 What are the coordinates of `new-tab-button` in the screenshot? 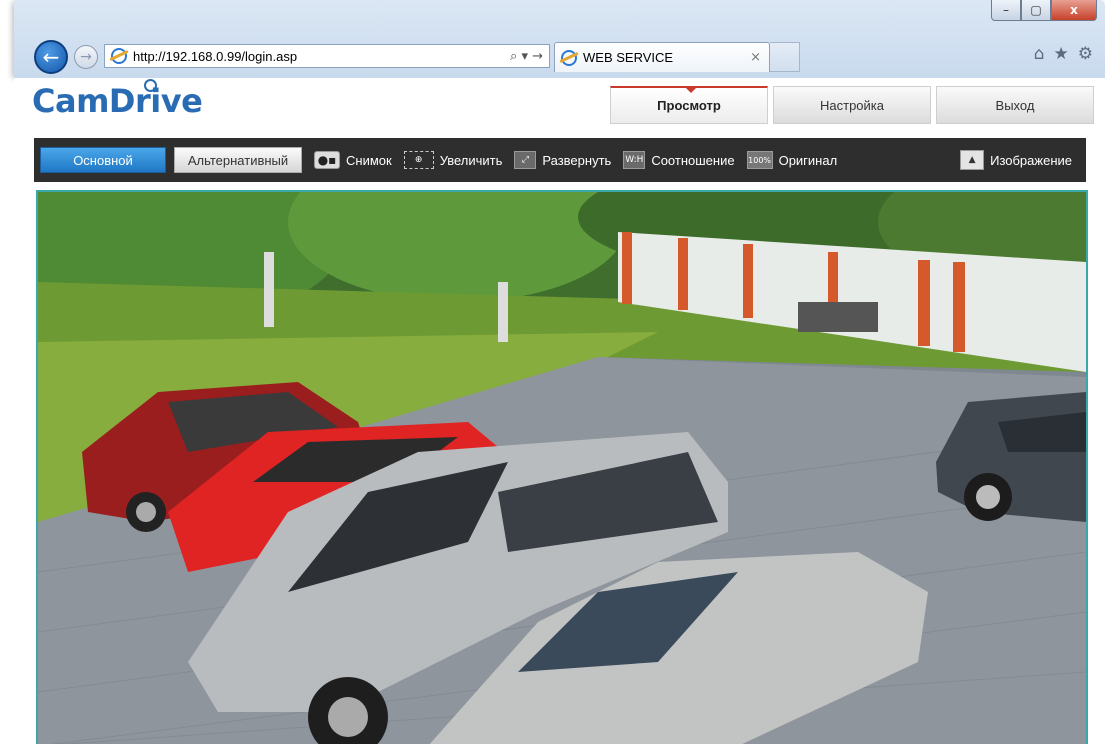 It's located at (785, 57).